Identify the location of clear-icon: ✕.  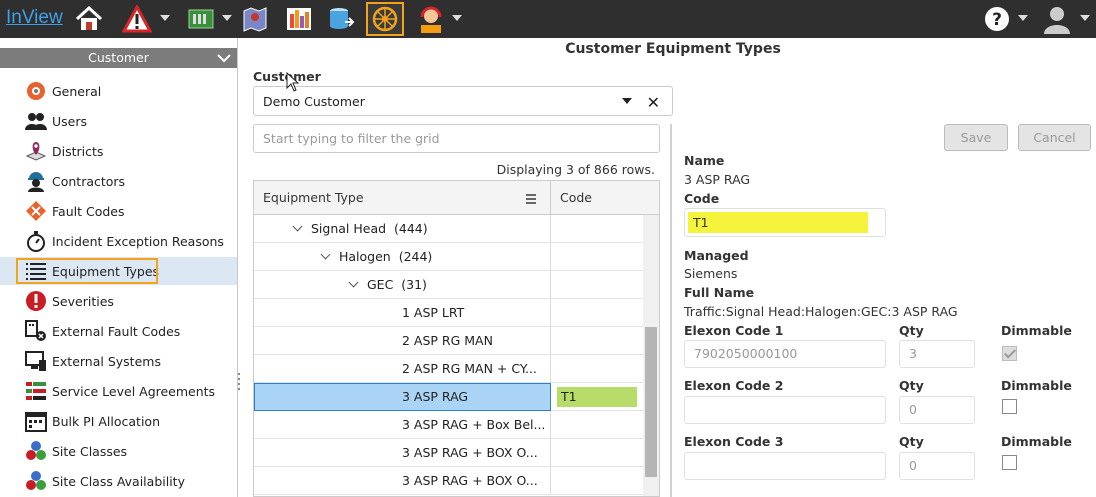
(653, 102).